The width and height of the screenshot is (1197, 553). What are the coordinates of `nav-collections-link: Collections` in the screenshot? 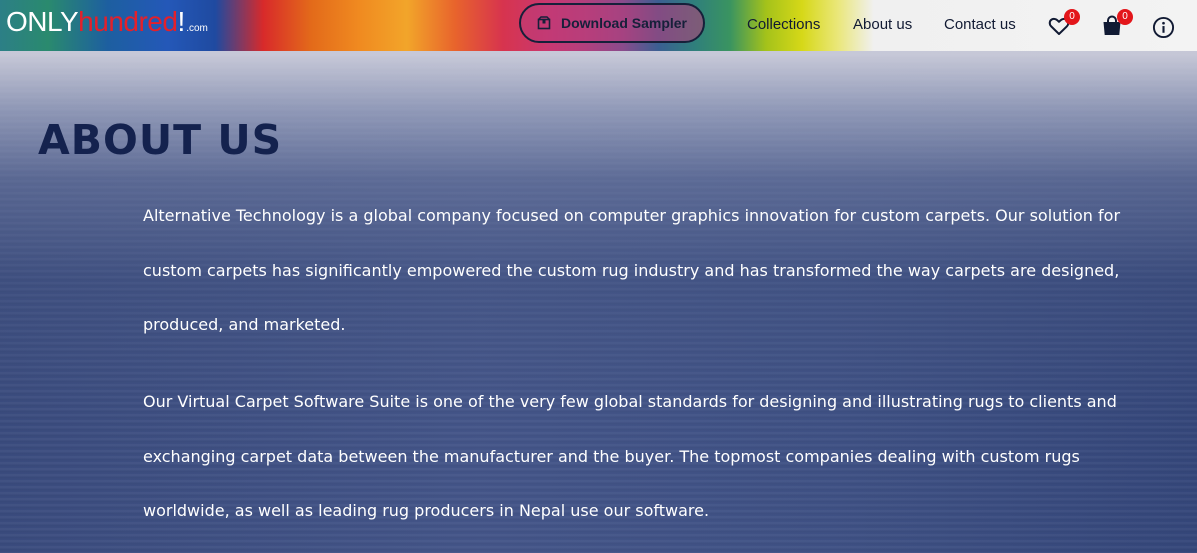 It's located at (783, 24).